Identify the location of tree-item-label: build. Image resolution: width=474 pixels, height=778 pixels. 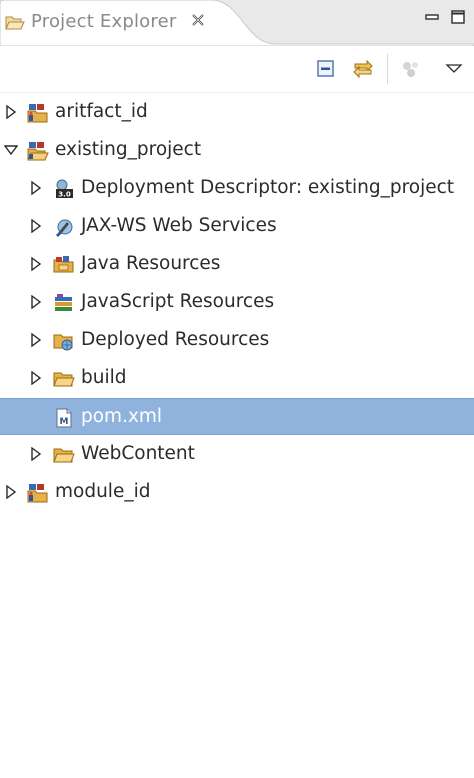
(104, 377).